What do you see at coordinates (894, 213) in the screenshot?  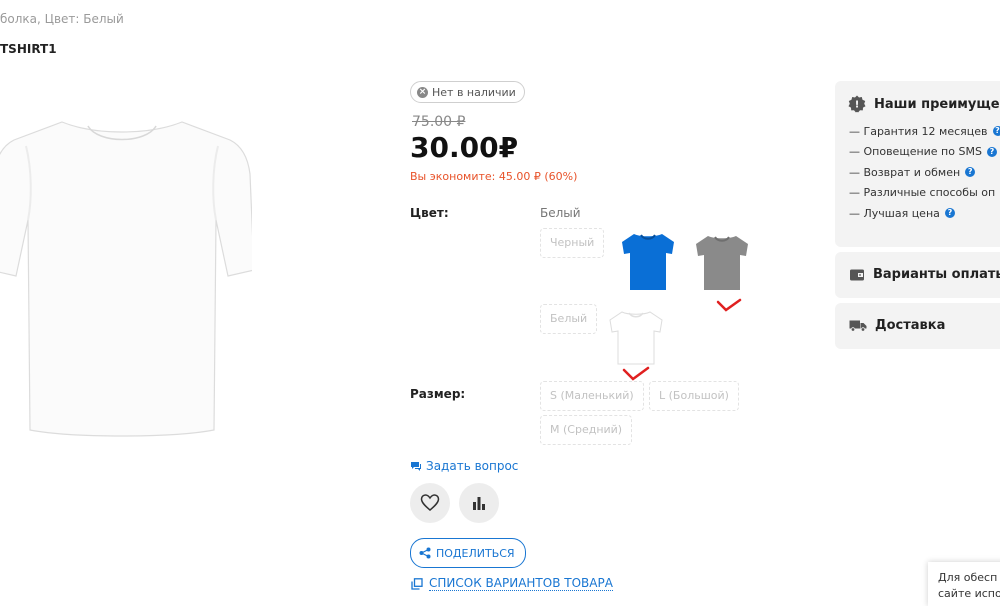 I see `advantage-text: — Лучшая цена` at bounding box center [894, 213].